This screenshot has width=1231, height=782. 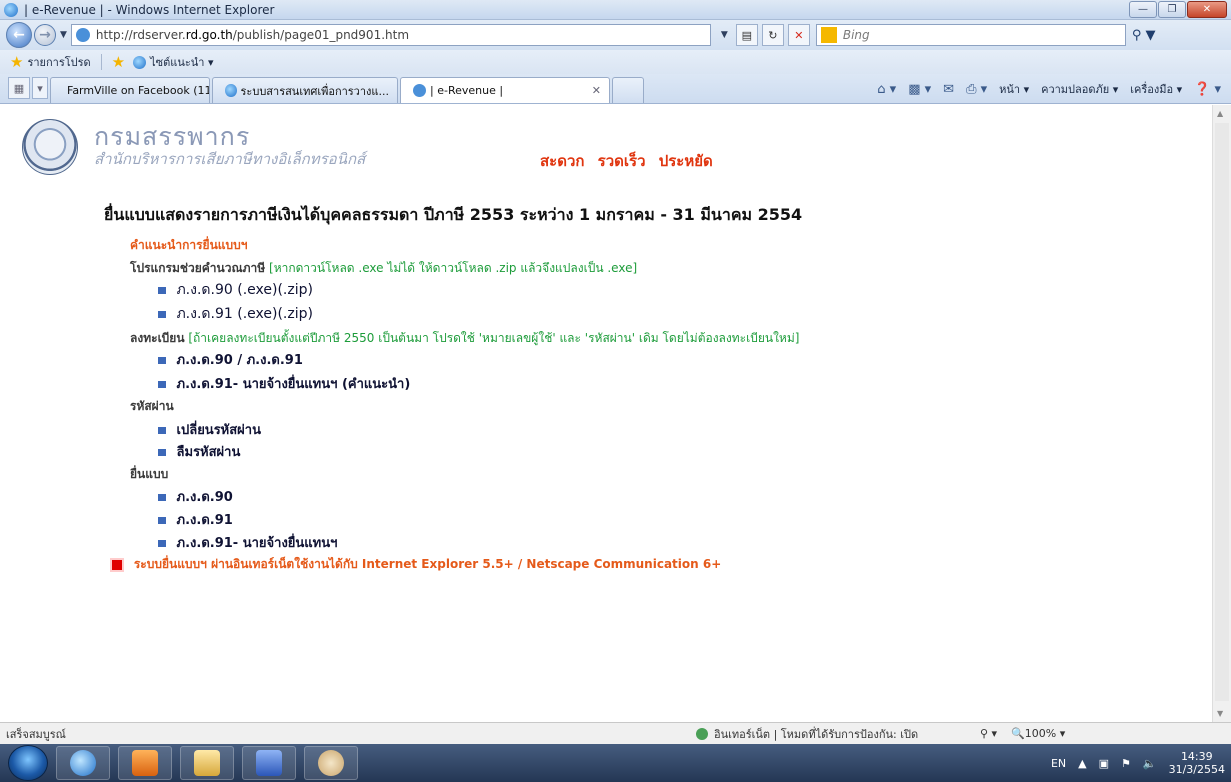 I want to click on taskbar-explorer, so click(x=207, y=763).